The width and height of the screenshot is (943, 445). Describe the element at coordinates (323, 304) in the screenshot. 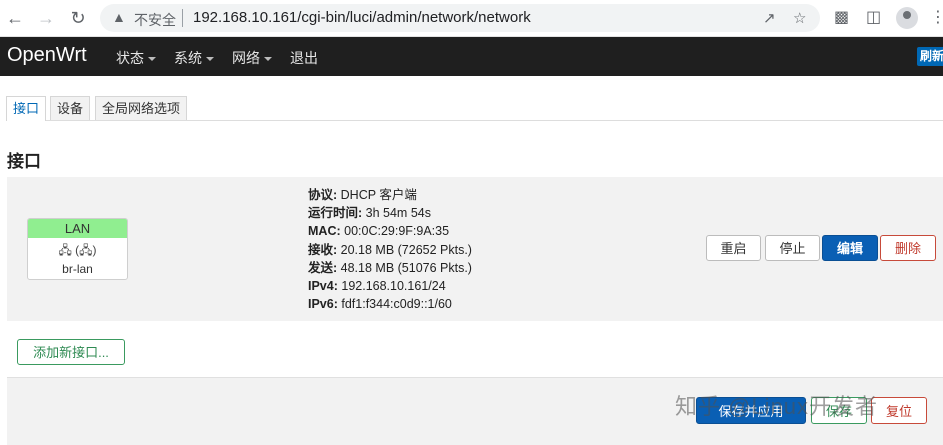

I see `detail-label: IPv6:` at that location.